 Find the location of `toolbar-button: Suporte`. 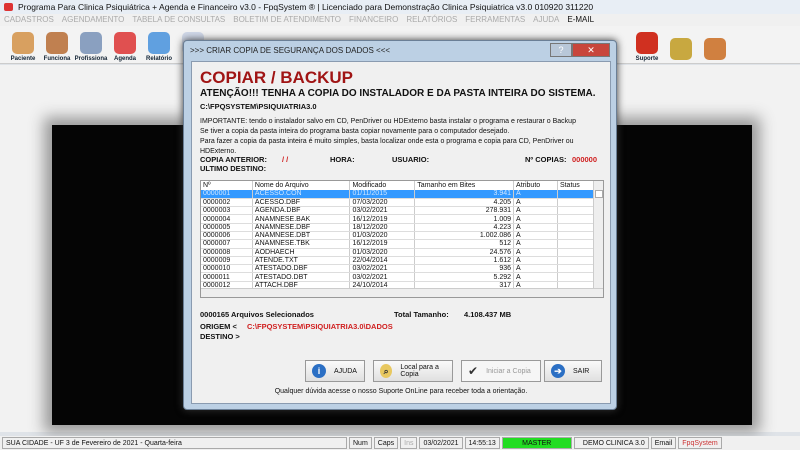

toolbar-button: Suporte is located at coordinates (647, 44).